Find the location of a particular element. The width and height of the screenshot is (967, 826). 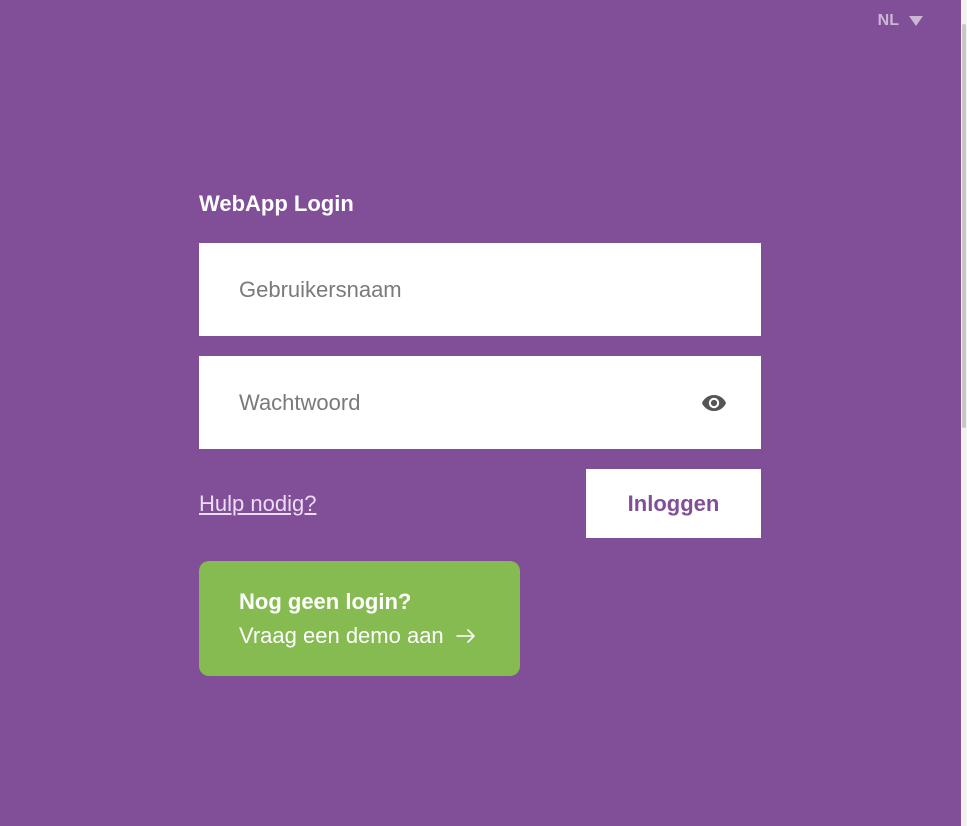

password-input is located at coordinates (480, 402).